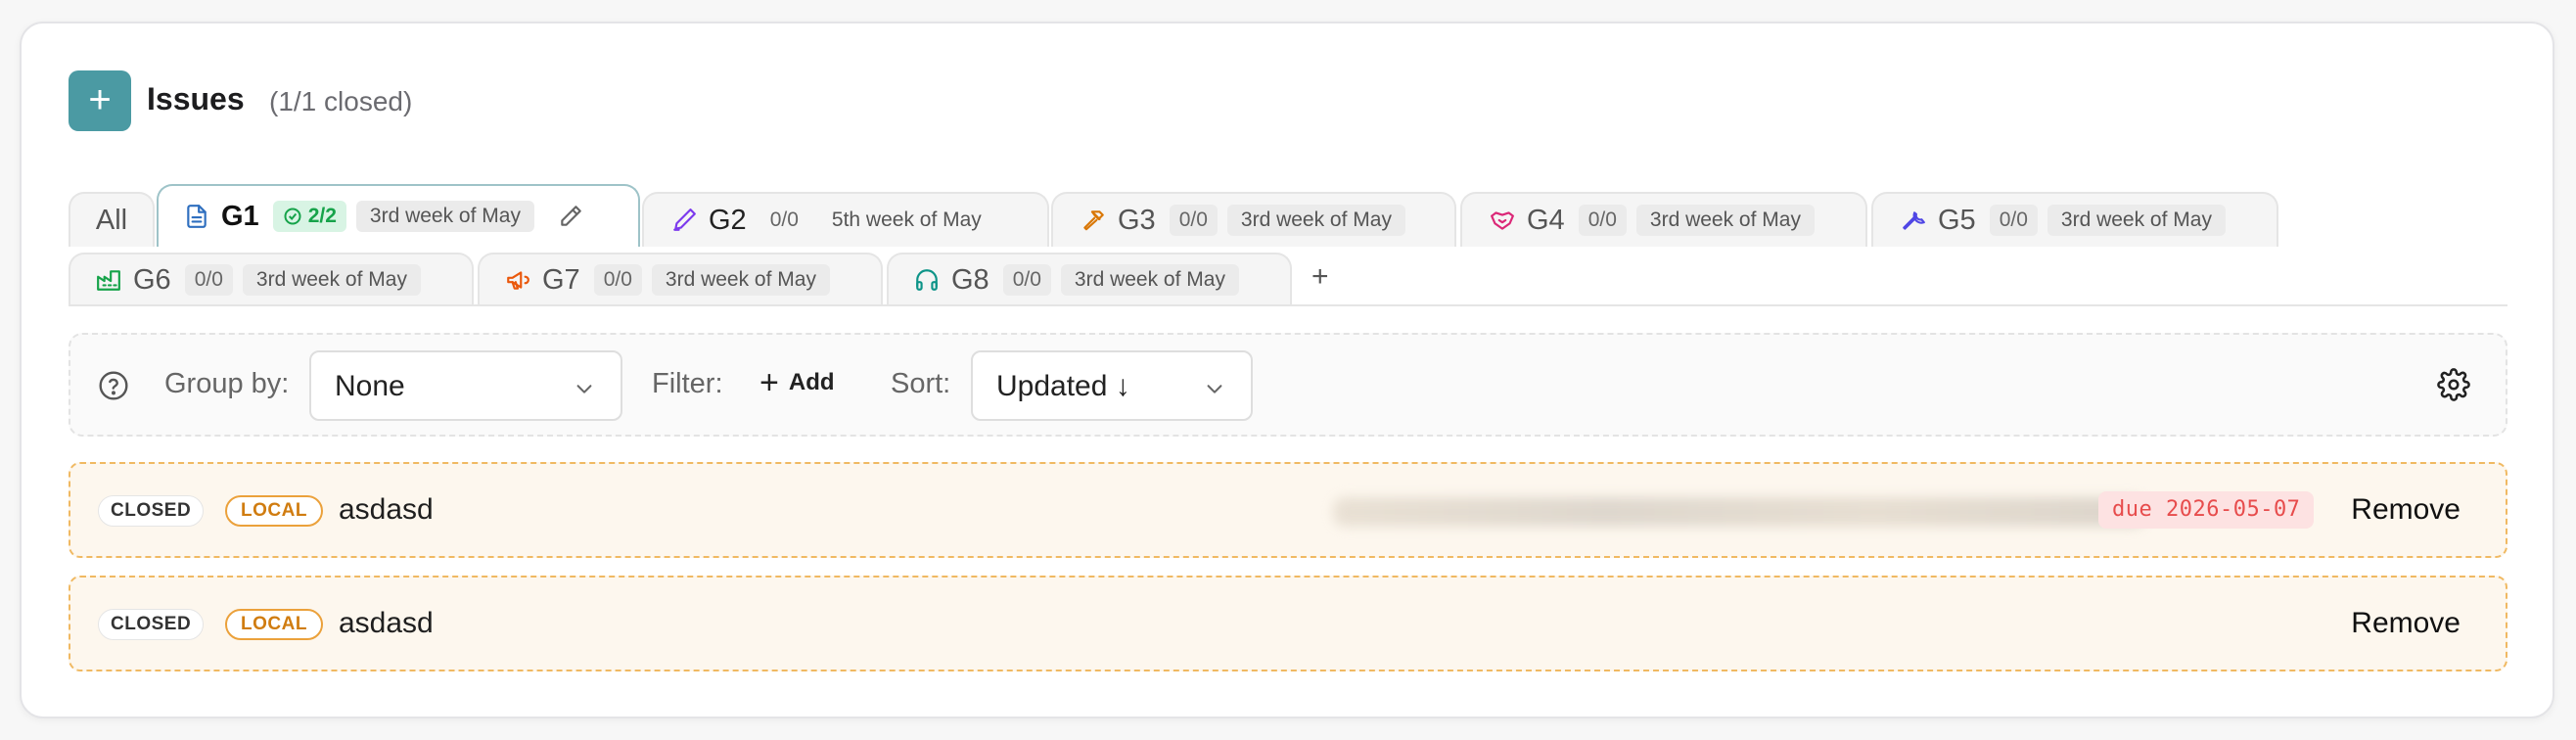  I want to click on tab-label: G1, so click(240, 216).